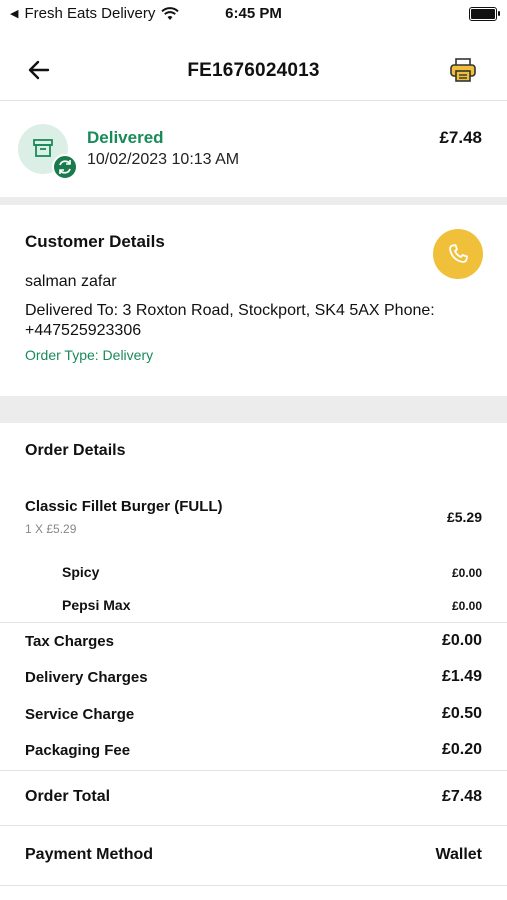 The image size is (507, 900). I want to click on order-datetime: 10/02/2023 10:13 AM, so click(163, 159).